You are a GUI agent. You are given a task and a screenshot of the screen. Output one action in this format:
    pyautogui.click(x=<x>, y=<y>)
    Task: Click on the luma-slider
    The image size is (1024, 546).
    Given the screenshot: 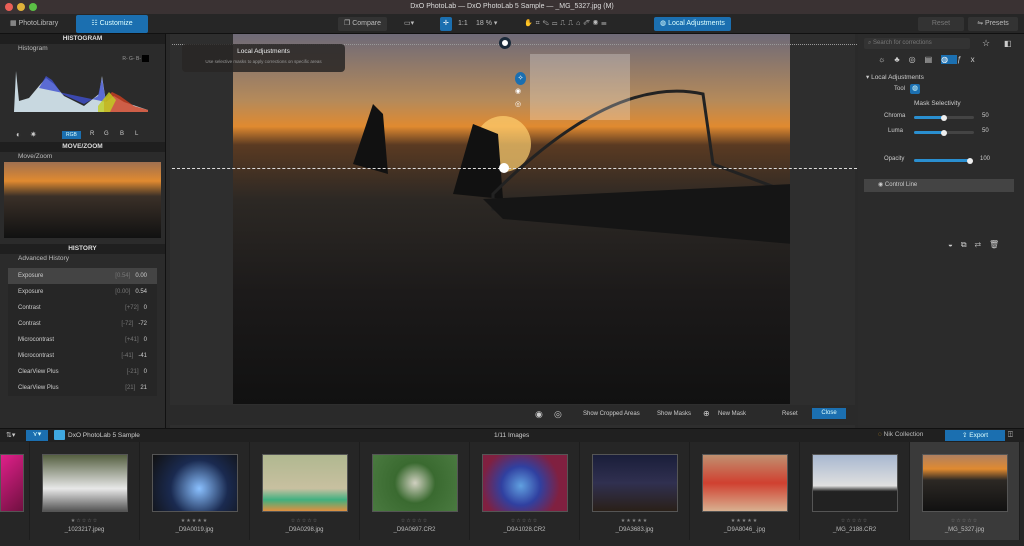 What is the action you would take?
    pyautogui.click(x=944, y=132)
    